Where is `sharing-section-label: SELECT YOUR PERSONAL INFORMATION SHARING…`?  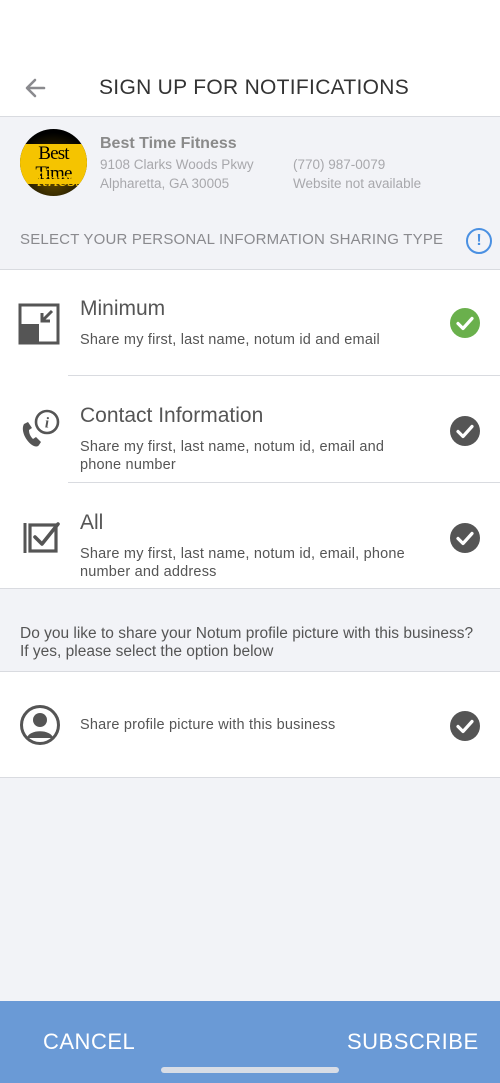
sharing-section-label: SELECT YOUR PERSONAL INFORMATION SHARING… is located at coordinates (232, 239).